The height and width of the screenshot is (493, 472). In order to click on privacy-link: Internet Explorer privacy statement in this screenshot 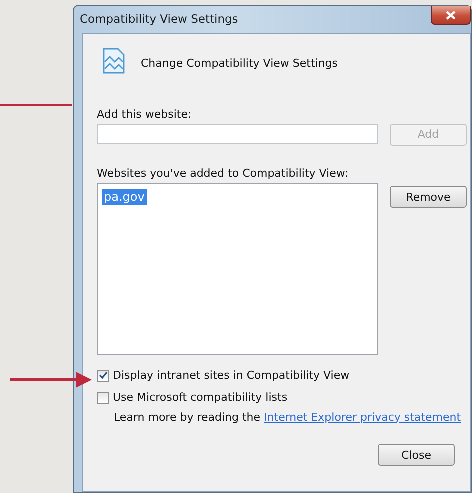, I will do `click(363, 417)`.